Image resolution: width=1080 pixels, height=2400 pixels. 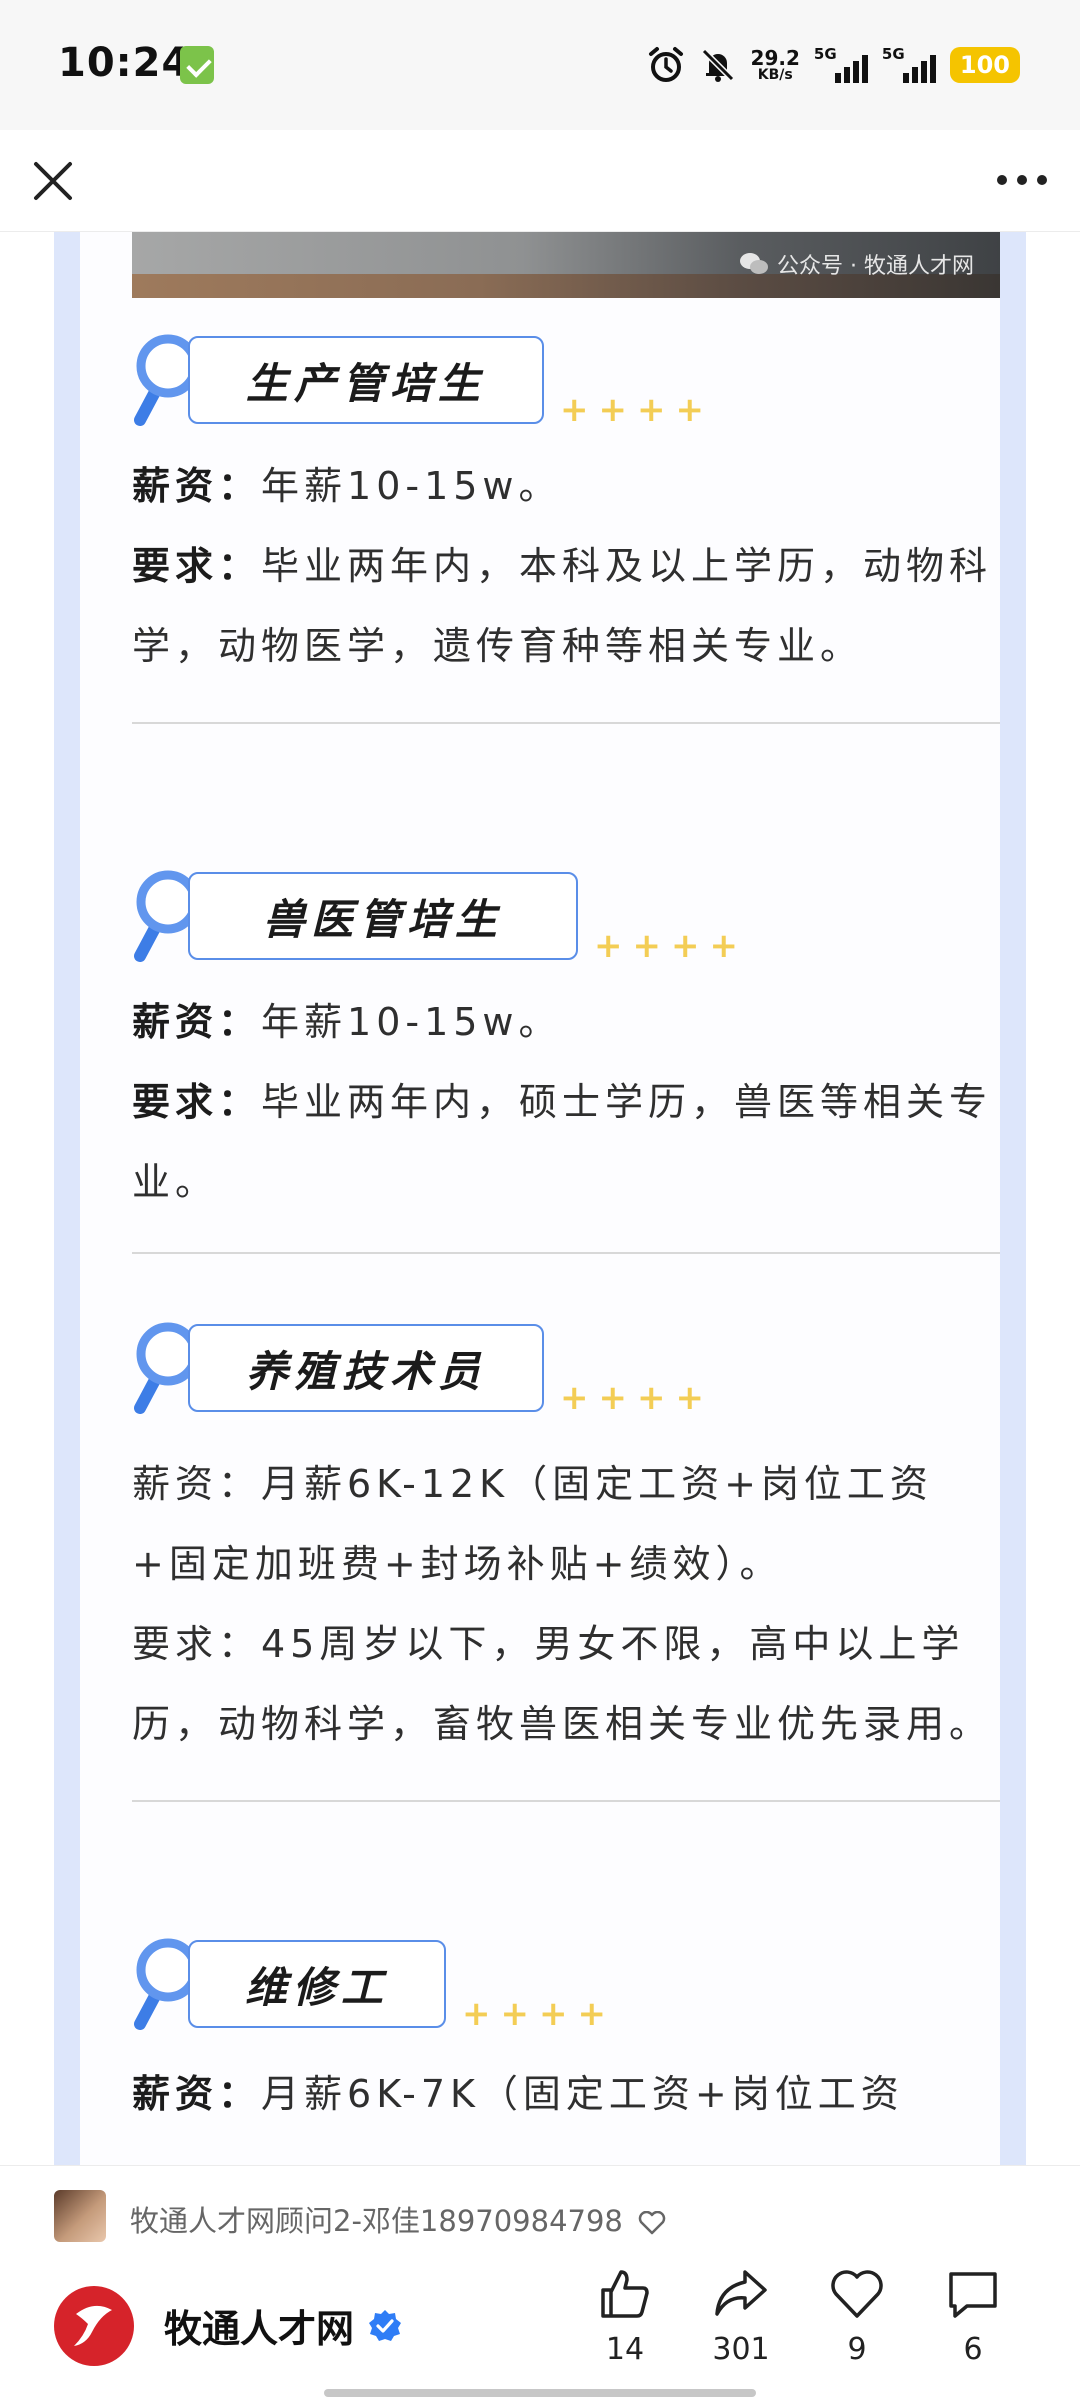 I want to click on requirement-line: 要求：45周岁以下，男女不限，高中以上学历，动物科学，畜牧兽医相关专业优先录用。, so click(x=562, y=1684).